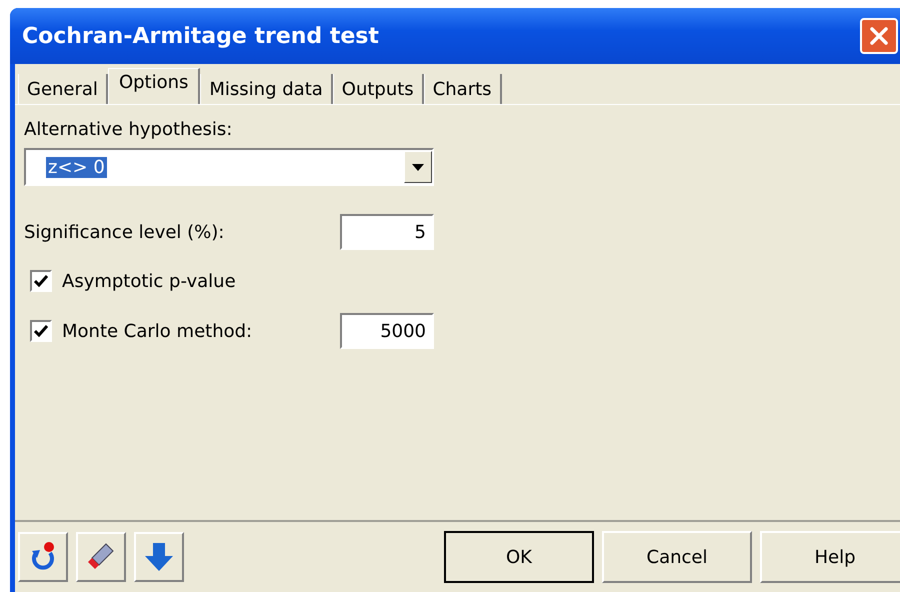  I want to click on field-label: Significance level (%):, so click(124, 232).